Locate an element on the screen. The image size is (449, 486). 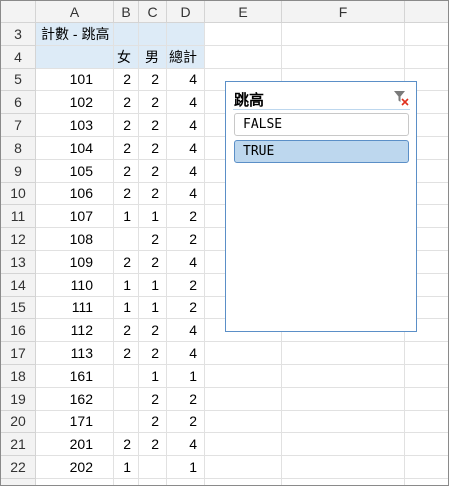
row-header: 15 is located at coordinates (18, 308).